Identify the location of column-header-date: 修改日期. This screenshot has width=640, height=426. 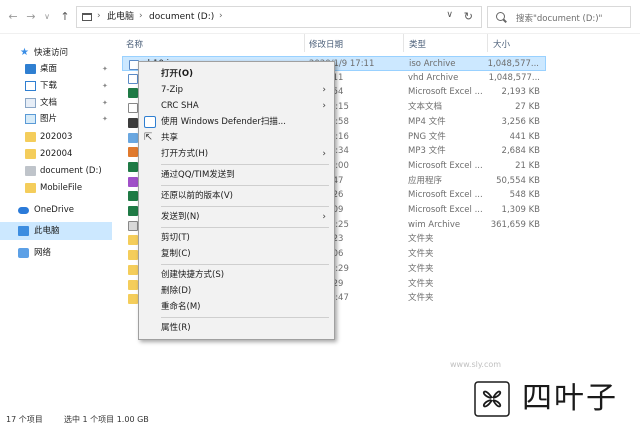
(326, 44).